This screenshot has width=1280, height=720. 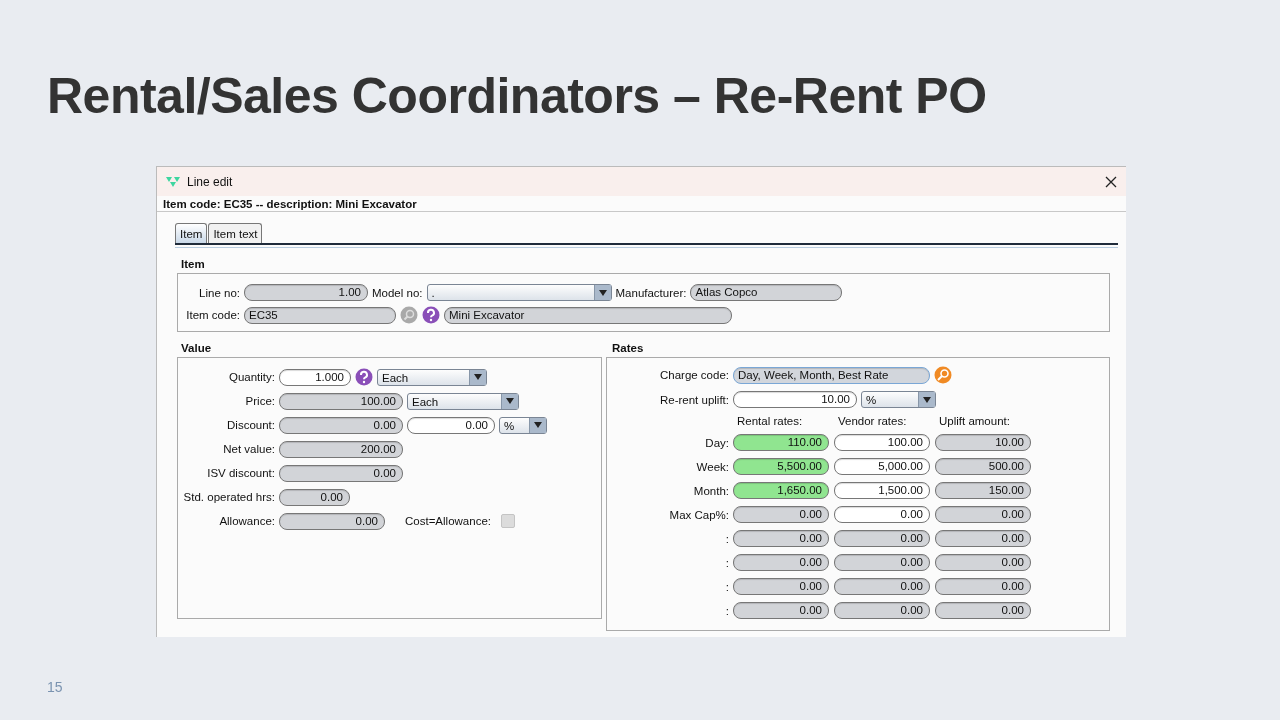 I want to click on field-label: Price:, so click(x=259, y=401).